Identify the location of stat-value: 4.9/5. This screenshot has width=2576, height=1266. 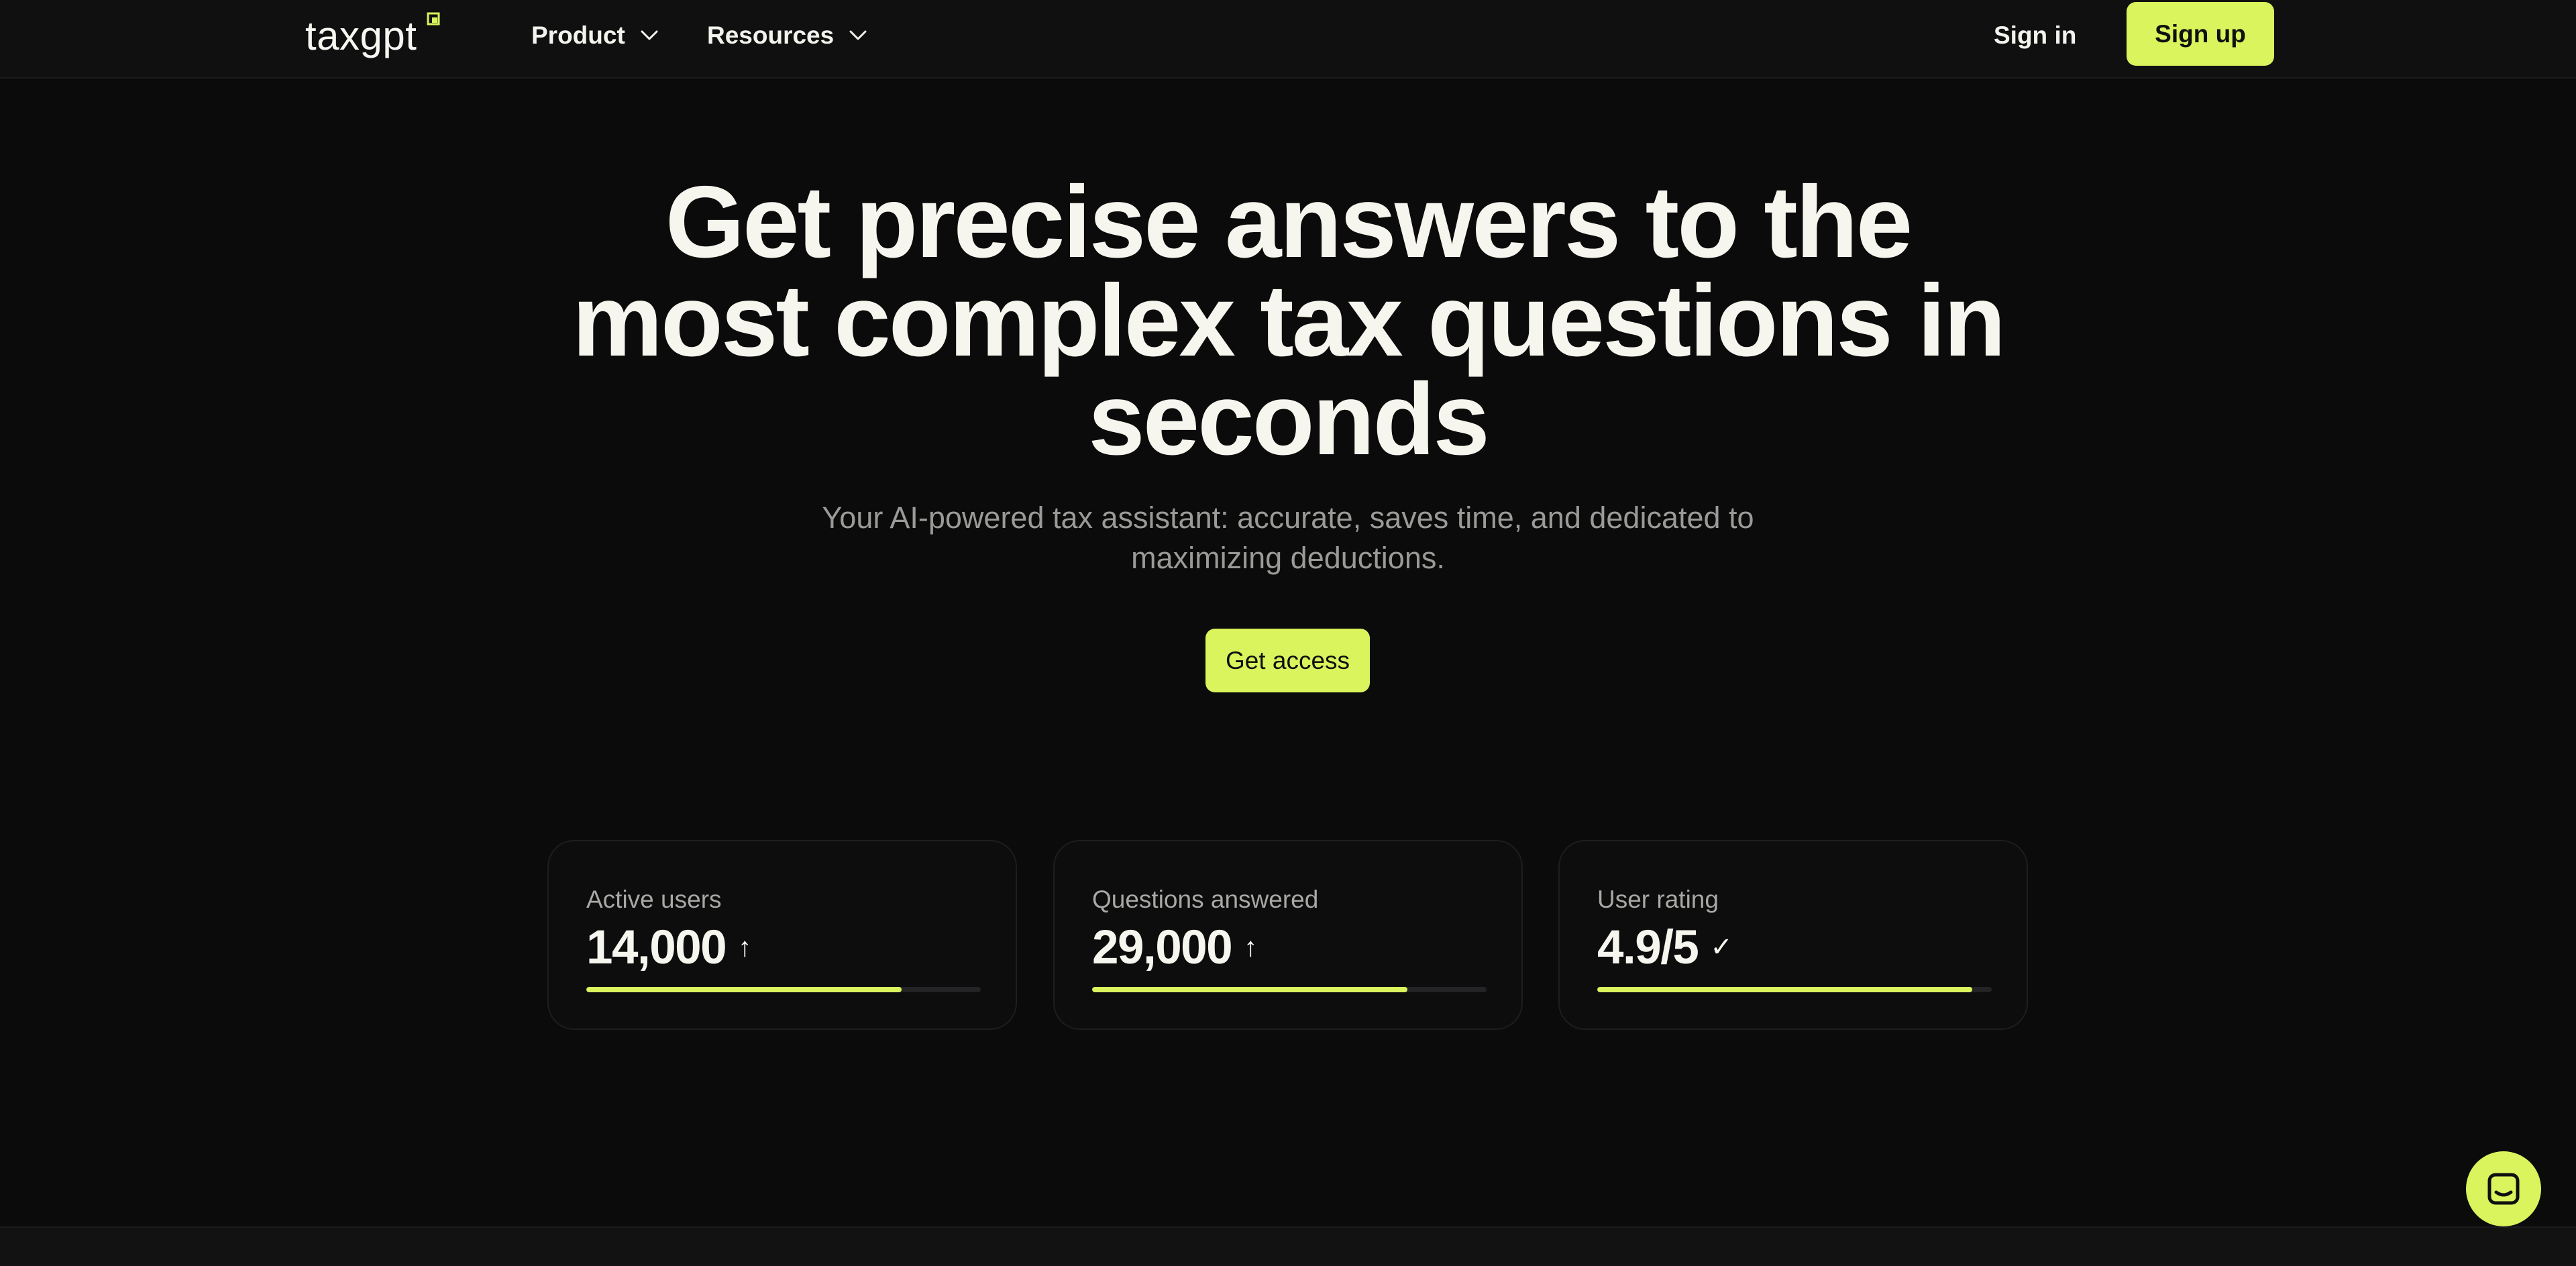
(1648, 947).